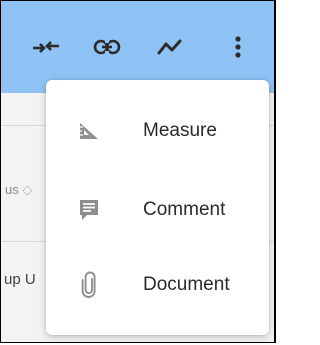 This screenshot has height=345, width=320. I want to click on link-icon, so click(107, 47).